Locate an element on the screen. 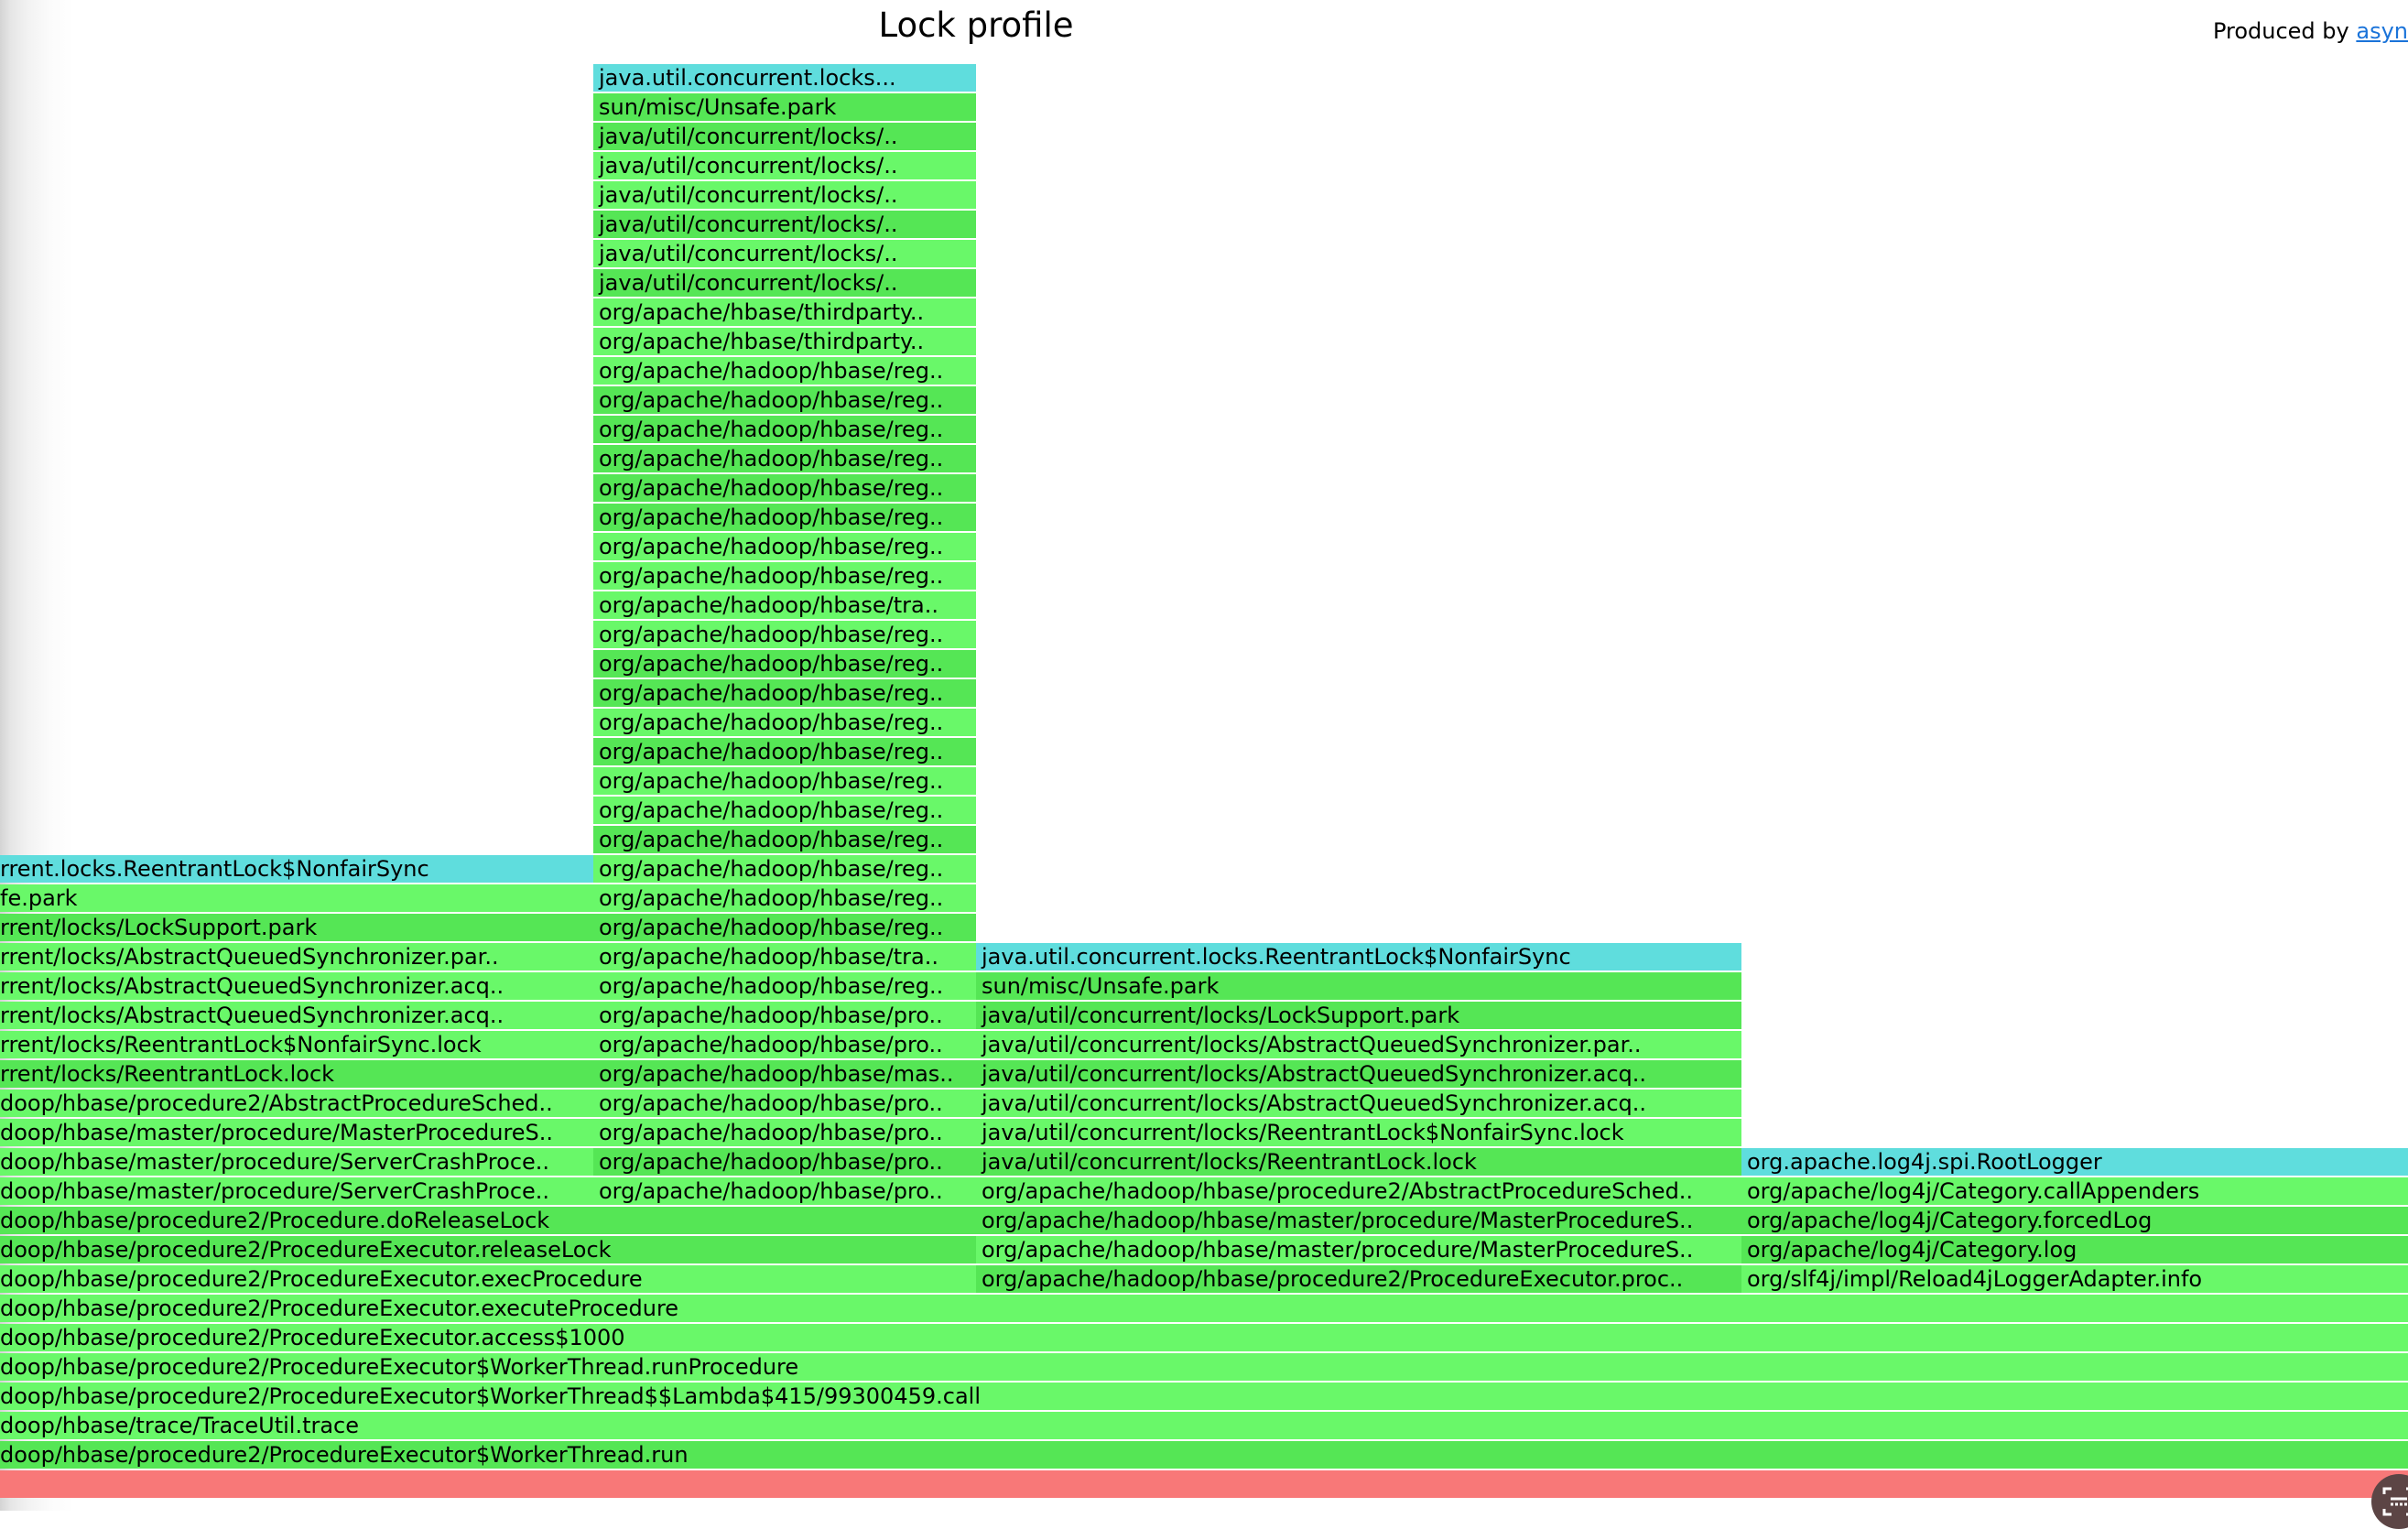 The width and height of the screenshot is (2408, 1529). async-profiler-link: asyn is located at coordinates (2382, 31).